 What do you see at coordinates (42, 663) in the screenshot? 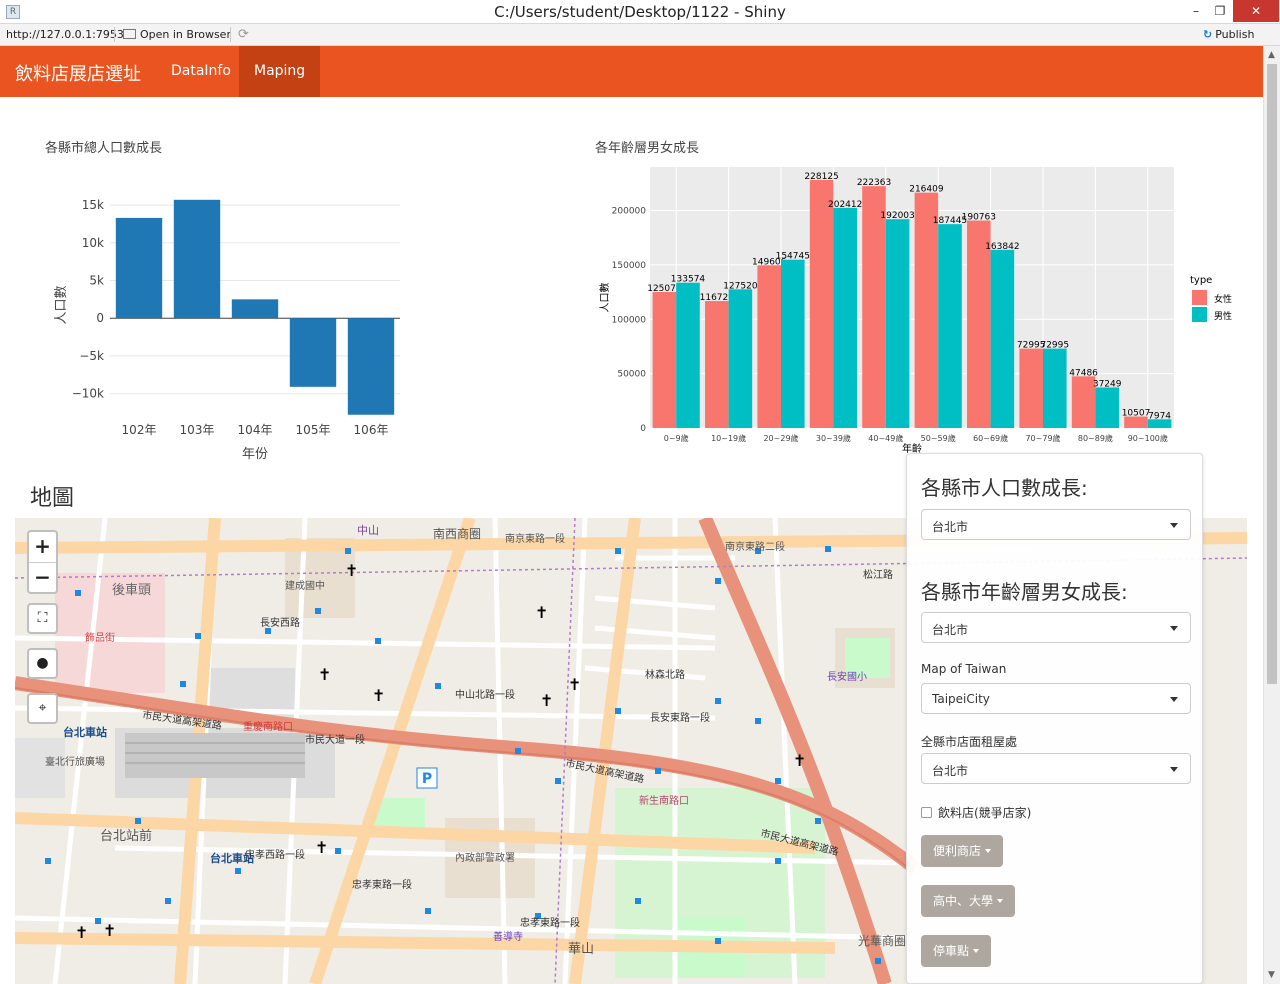
I see `globe-icon: ●` at bounding box center [42, 663].